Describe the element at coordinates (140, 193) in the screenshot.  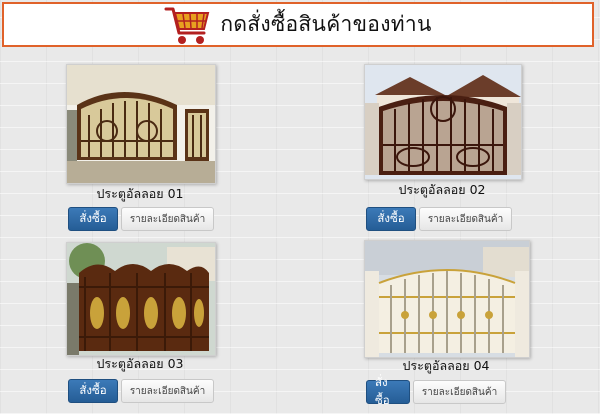
I see `product-name: ประตูอัลลอย 01` at that location.